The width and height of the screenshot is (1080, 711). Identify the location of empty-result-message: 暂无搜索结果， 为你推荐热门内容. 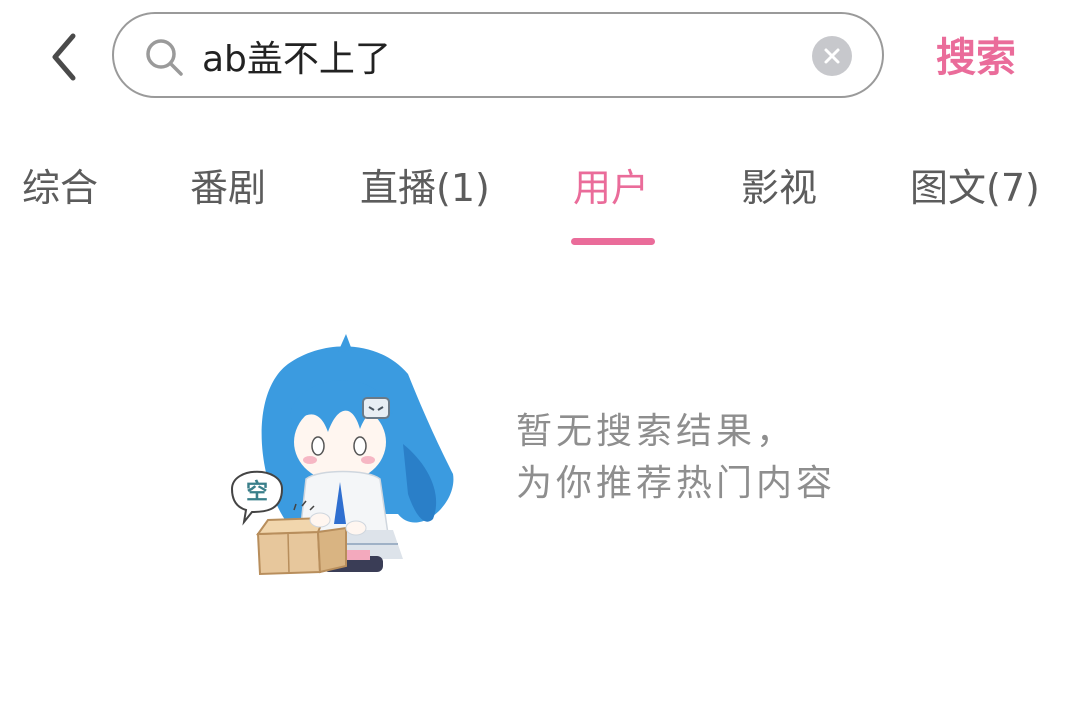
(726, 458).